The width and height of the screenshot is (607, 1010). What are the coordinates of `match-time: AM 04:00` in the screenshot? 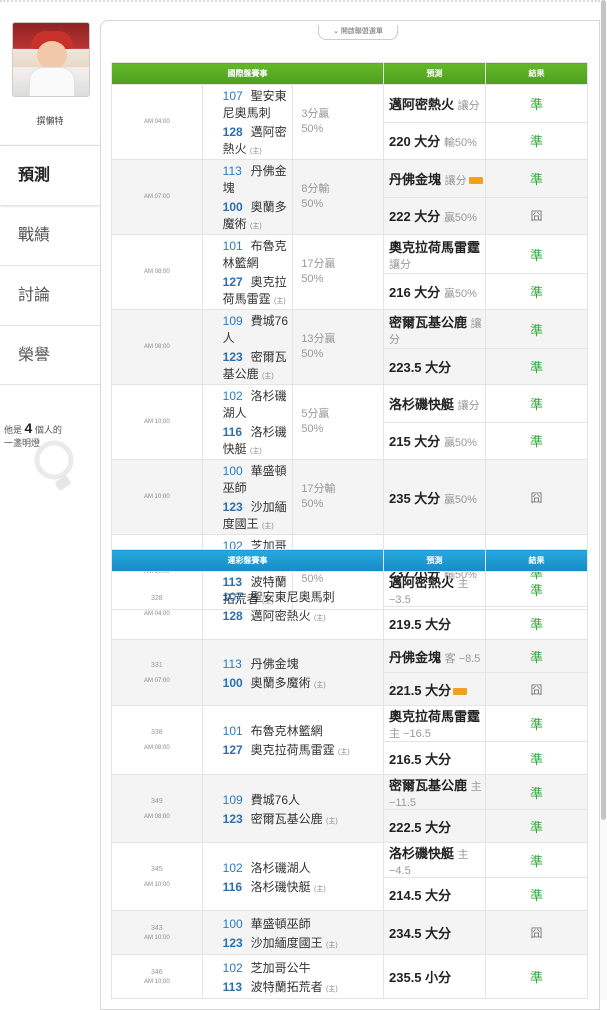 It's located at (156, 613).